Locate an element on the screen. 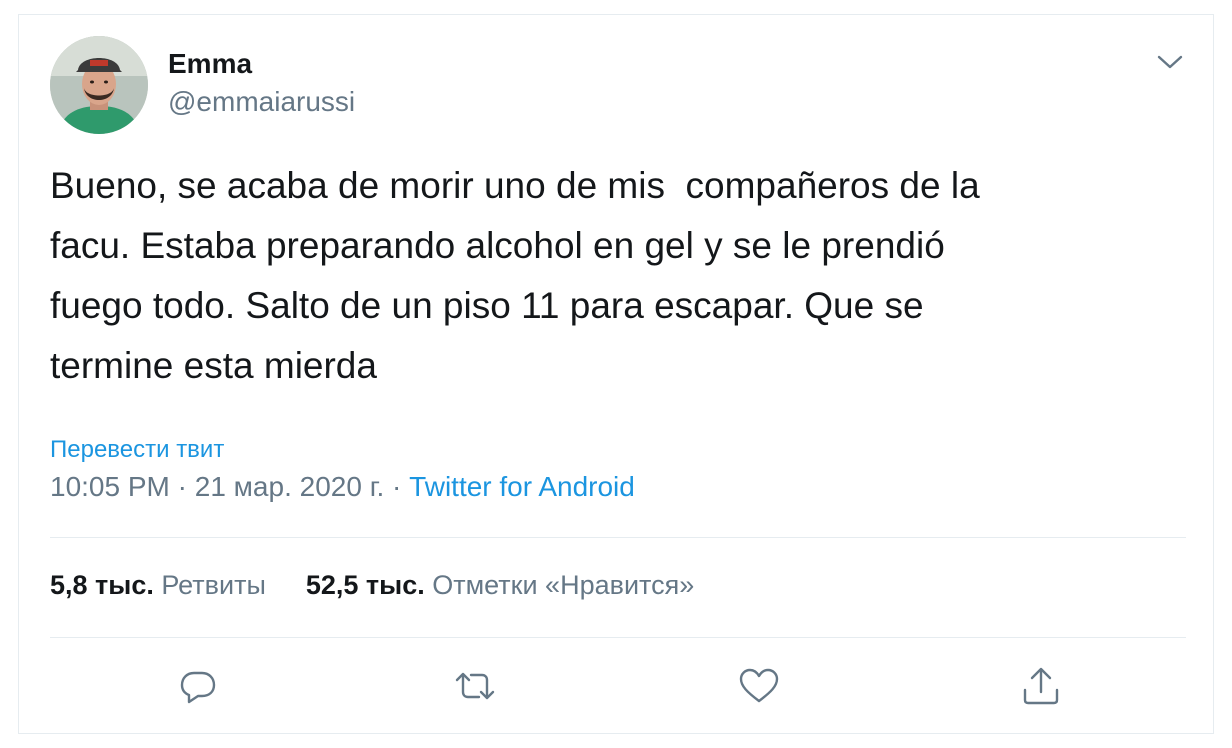 The width and height of the screenshot is (1232, 748). likes-label: Отметки «Нравится» is located at coordinates (563, 585).